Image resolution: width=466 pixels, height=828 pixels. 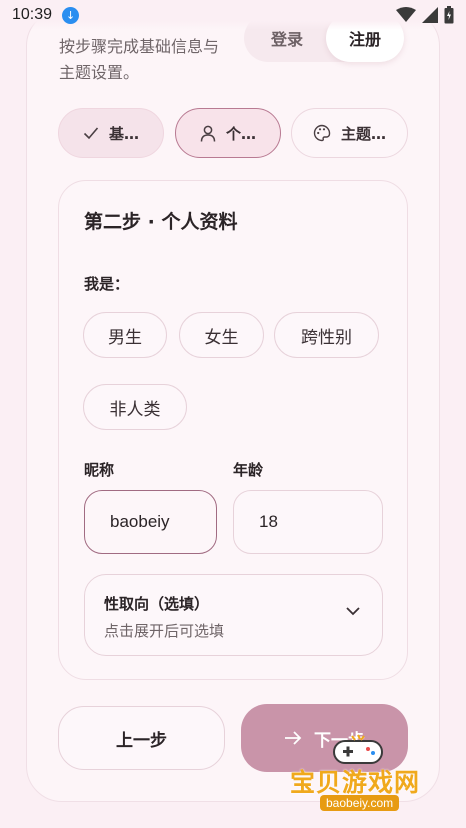 What do you see at coordinates (326, 335) in the screenshot?
I see `gender-option-transgender: 跨性别` at bounding box center [326, 335].